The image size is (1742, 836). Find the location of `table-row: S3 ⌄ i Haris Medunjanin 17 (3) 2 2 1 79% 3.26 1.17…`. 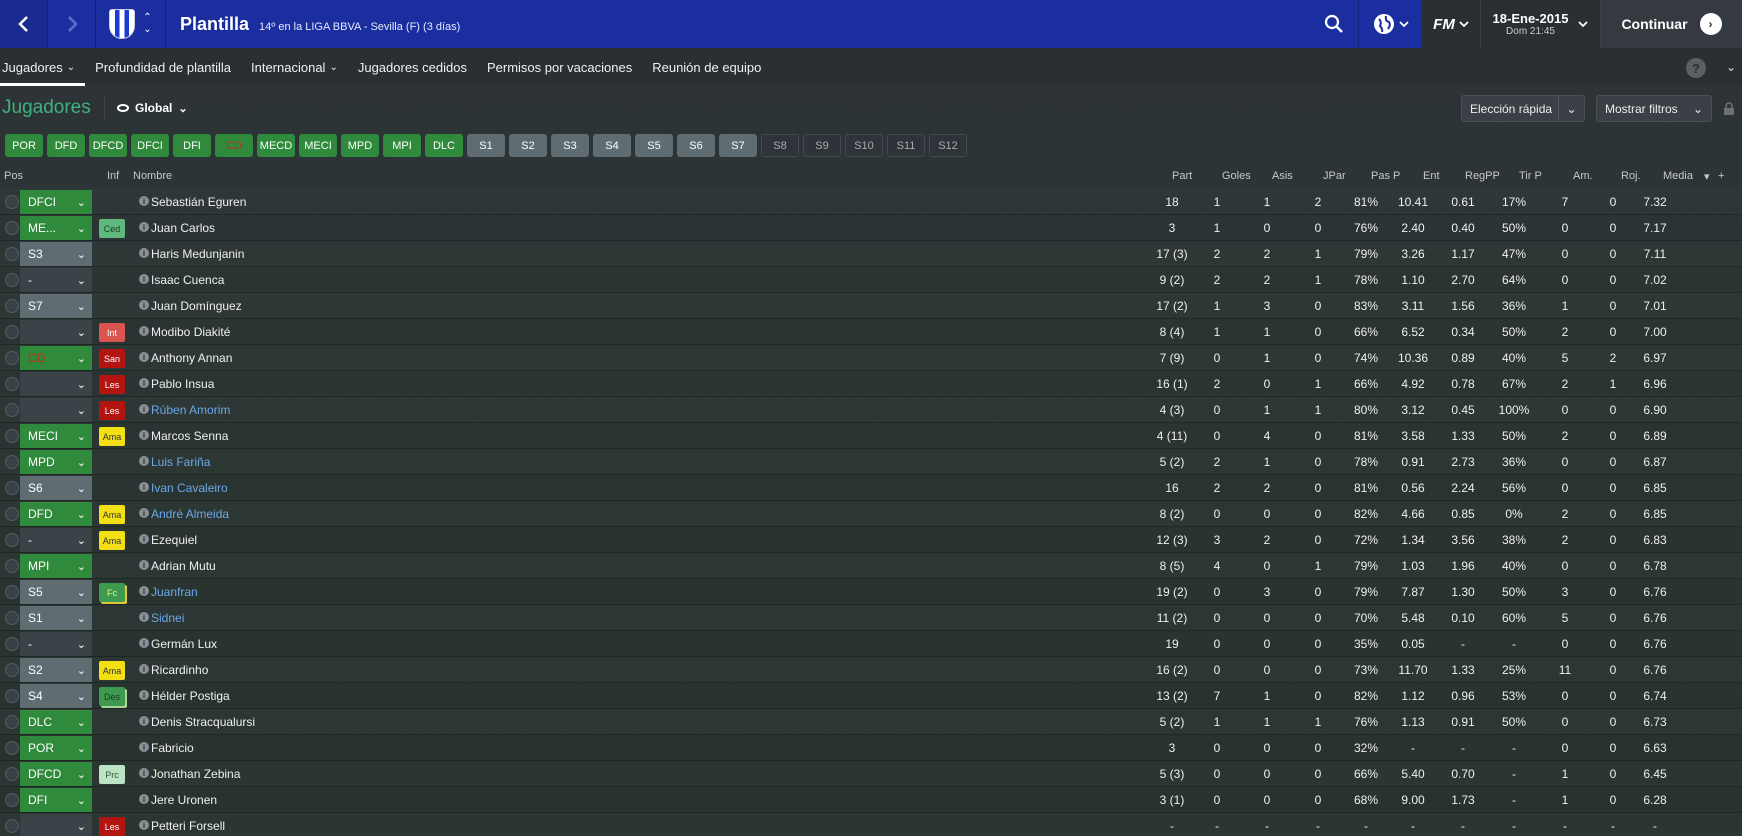

table-row: S3 ⌄ i Haris Medunjanin 17 (3) 2 2 1 79% 3.26 1.17… is located at coordinates (871, 254).